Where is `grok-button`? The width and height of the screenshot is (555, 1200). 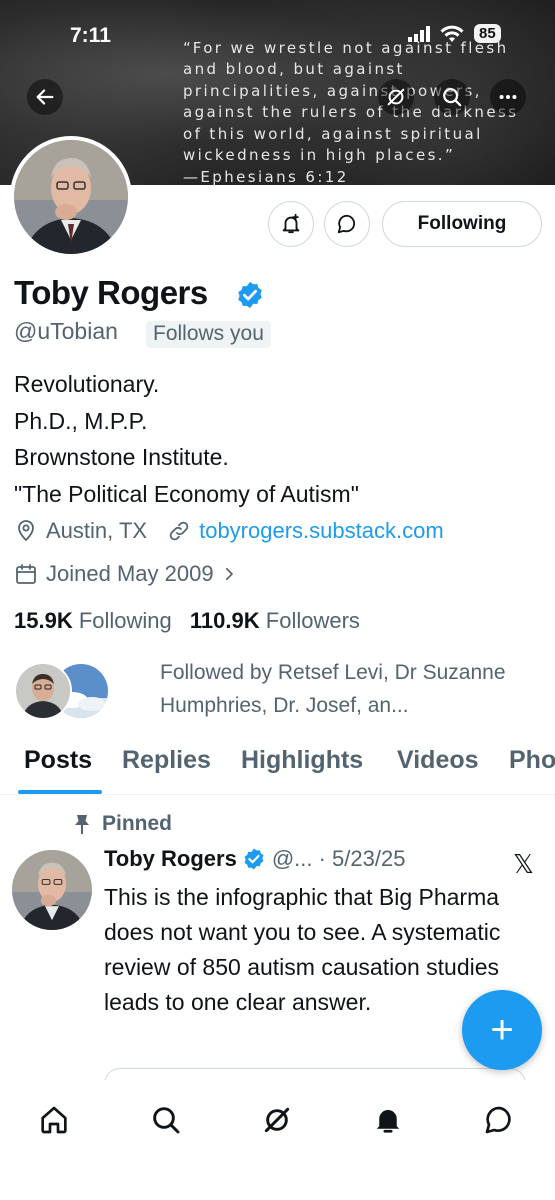
grok-button is located at coordinates (396, 97).